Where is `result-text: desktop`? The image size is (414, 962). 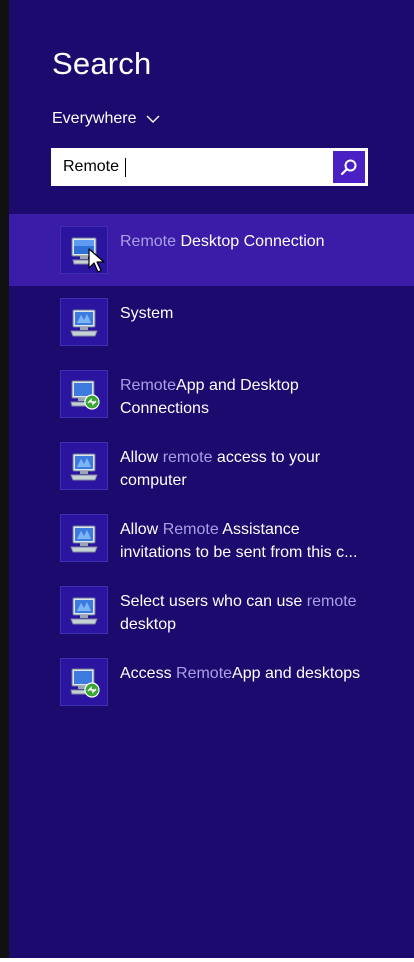 result-text: desktop is located at coordinates (148, 624).